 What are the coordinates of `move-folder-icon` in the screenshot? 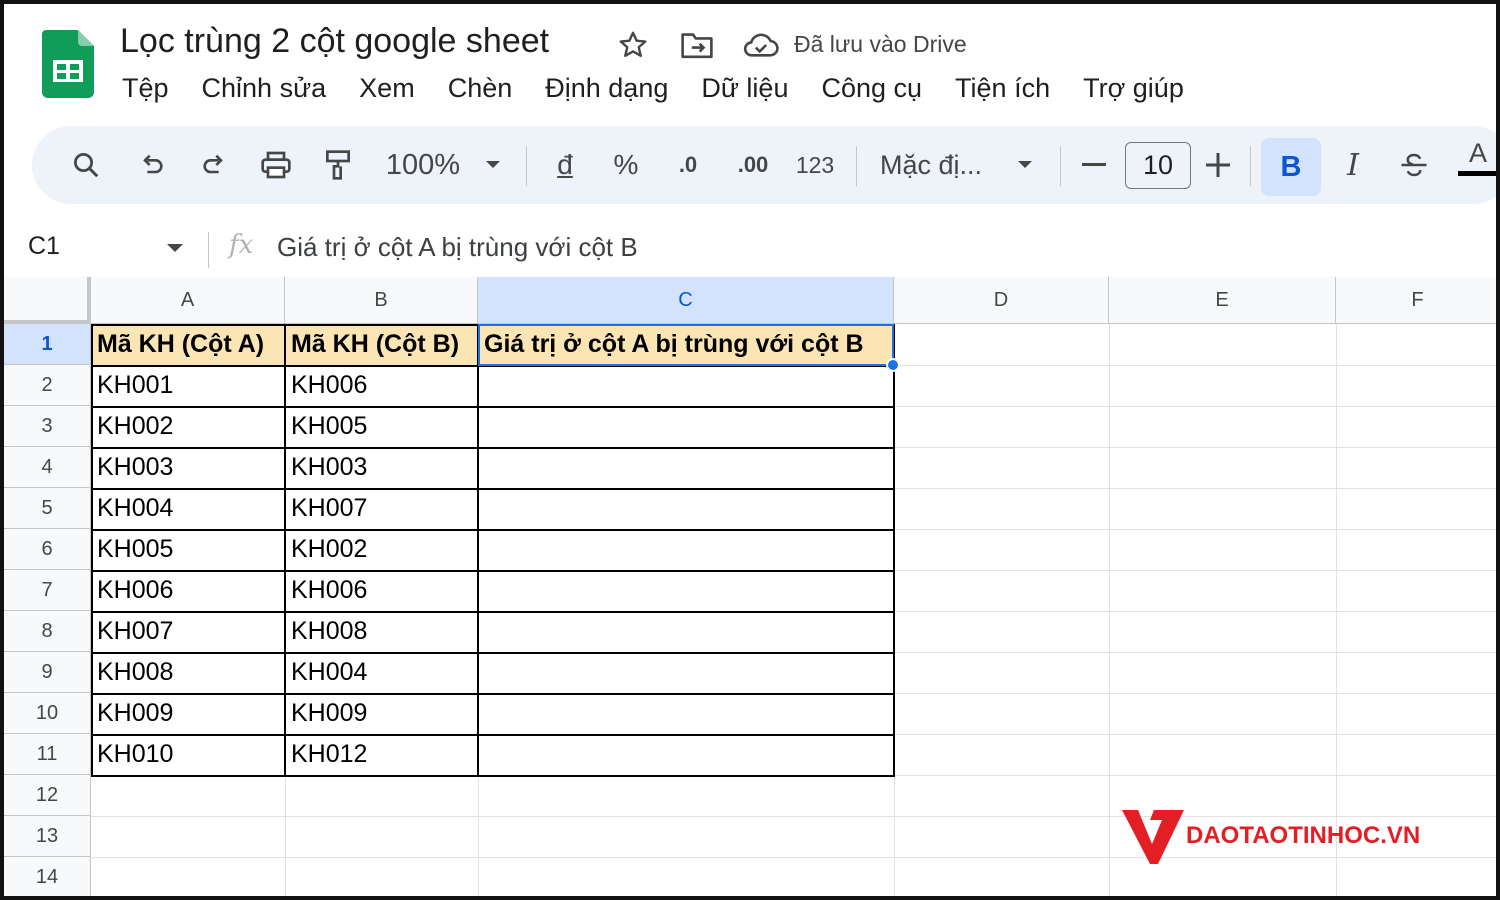 It's located at (697, 45).